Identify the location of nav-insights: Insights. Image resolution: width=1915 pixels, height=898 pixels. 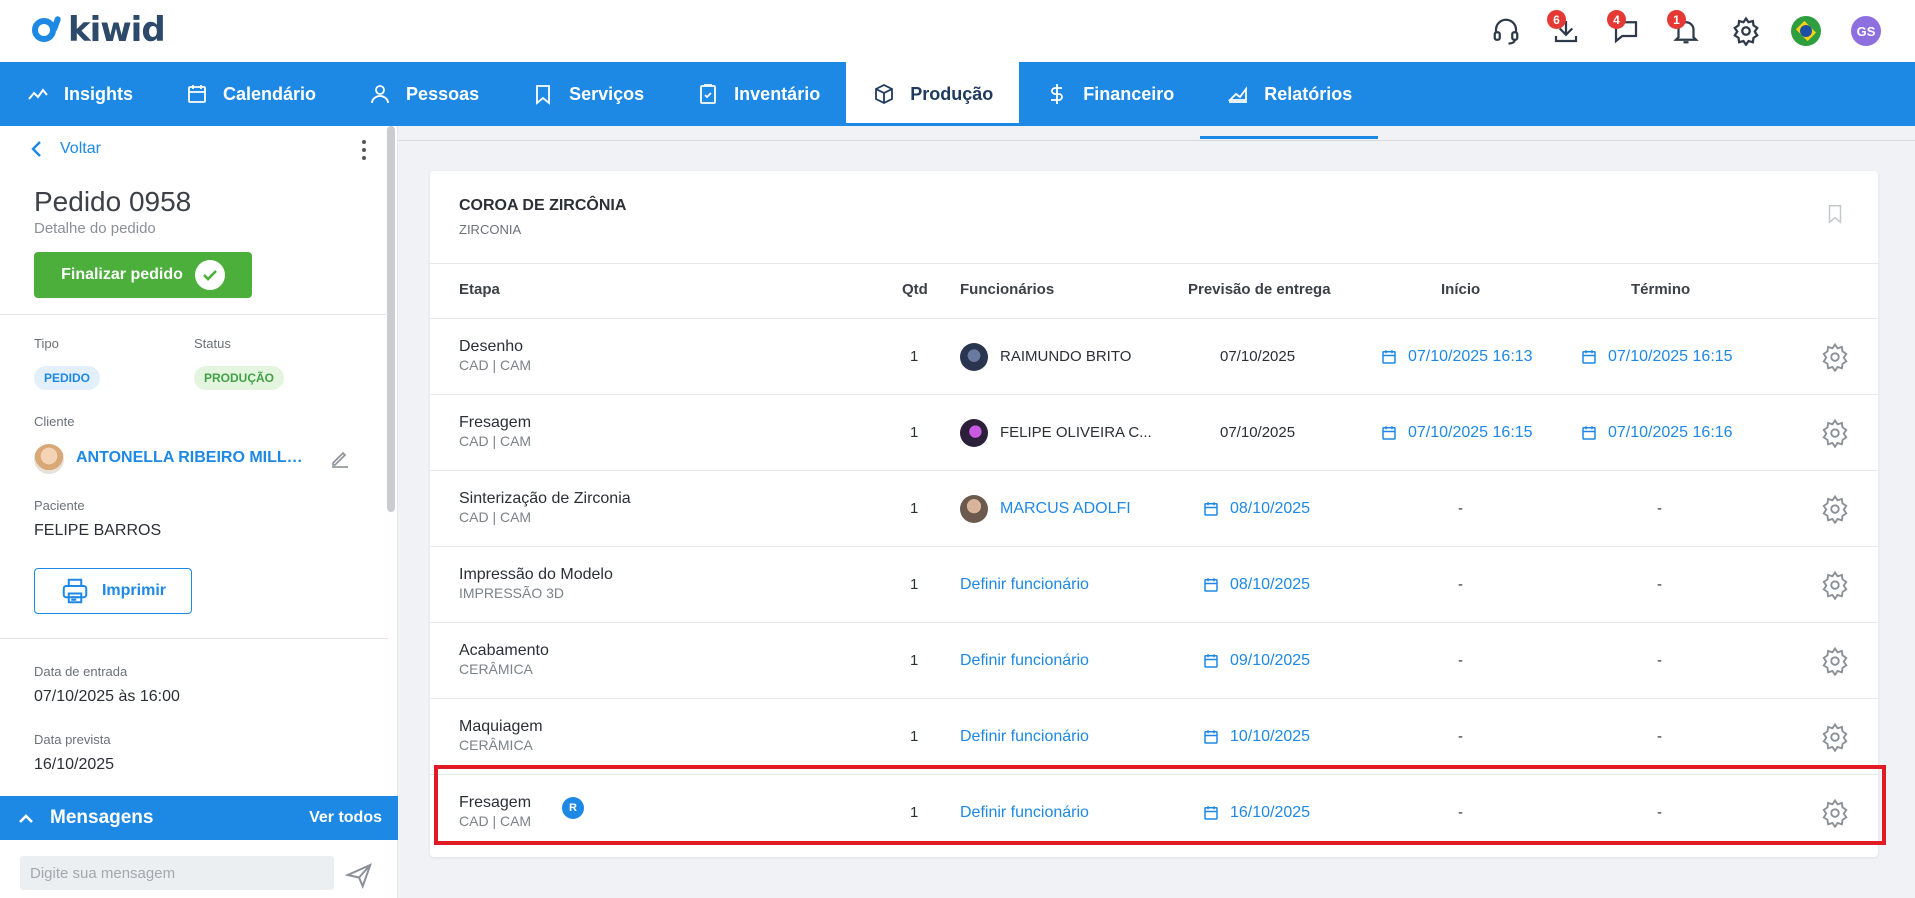
(79, 94).